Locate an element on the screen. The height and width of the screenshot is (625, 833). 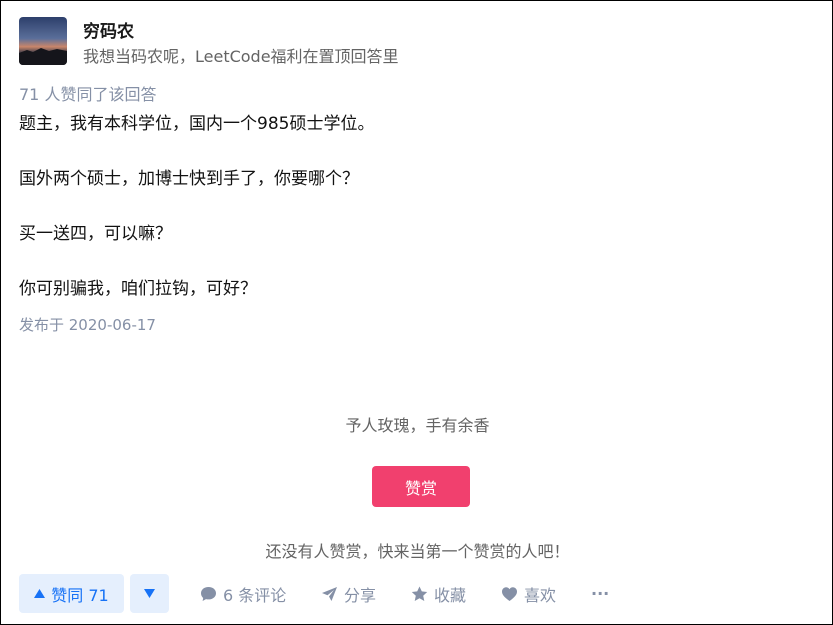
action-bar: 赞同 71 6 条评论 分享 收藏 喜欢 ··· is located at coordinates (419, 593).